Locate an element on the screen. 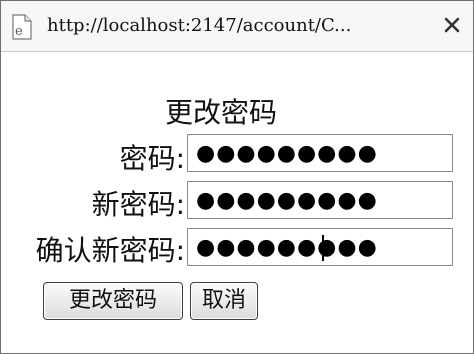 The image size is (474, 354). page-e-icon: e is located at coordinates (22, 27).